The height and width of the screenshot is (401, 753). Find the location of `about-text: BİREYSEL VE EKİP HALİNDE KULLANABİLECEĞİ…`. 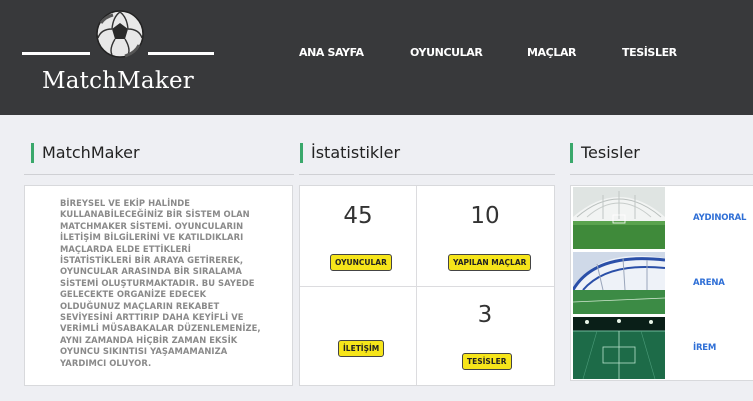

about-text: BİREYSEL VE EKİP HALİNDE KULLANABİLECEĞİ… is located at coordinates (160, 283).